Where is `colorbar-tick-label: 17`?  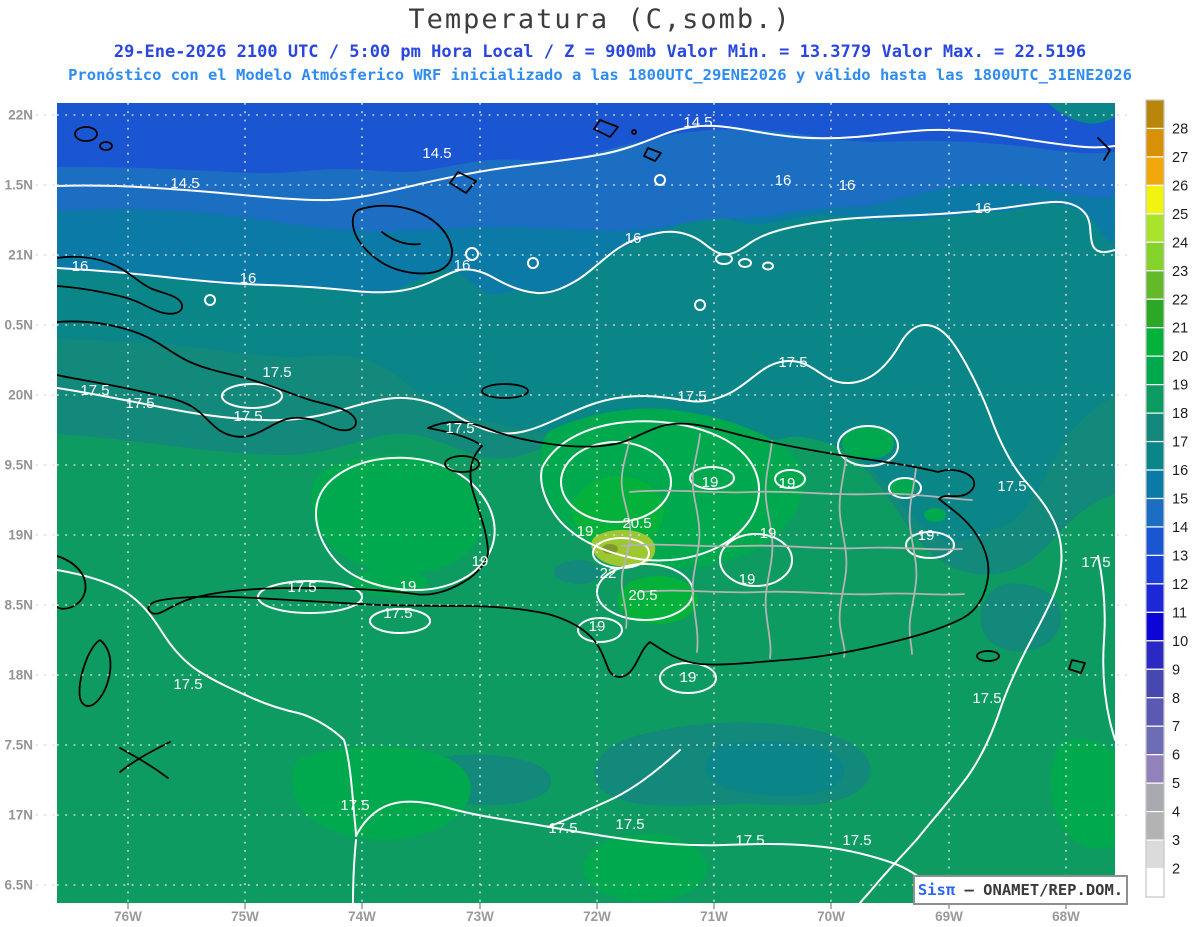 colorbar-tick-label: 17 is located at coordinates (1180, 443).